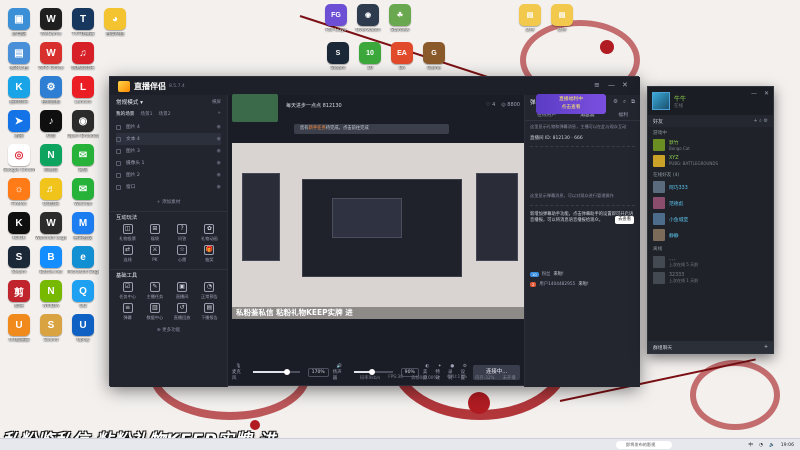 The height and width of the screenshot is (450, 800). What do you see at coordinates (766, 347) in the screenshot?
I see `add-icon: +` at bounding box center [766, 347].